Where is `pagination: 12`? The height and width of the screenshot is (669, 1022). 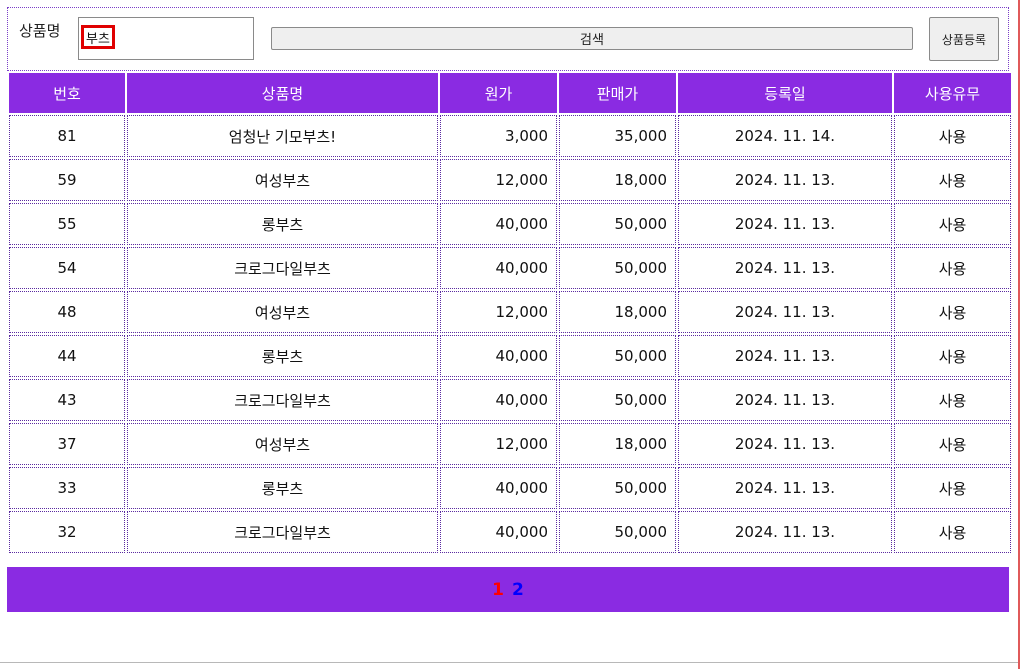 pagination: 12 is located at coordinates (508, 589).